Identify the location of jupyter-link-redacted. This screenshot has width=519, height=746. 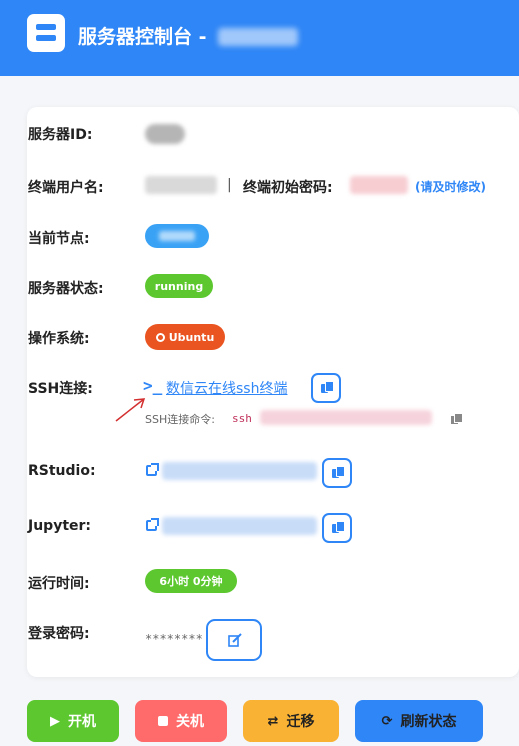
(239, 526).